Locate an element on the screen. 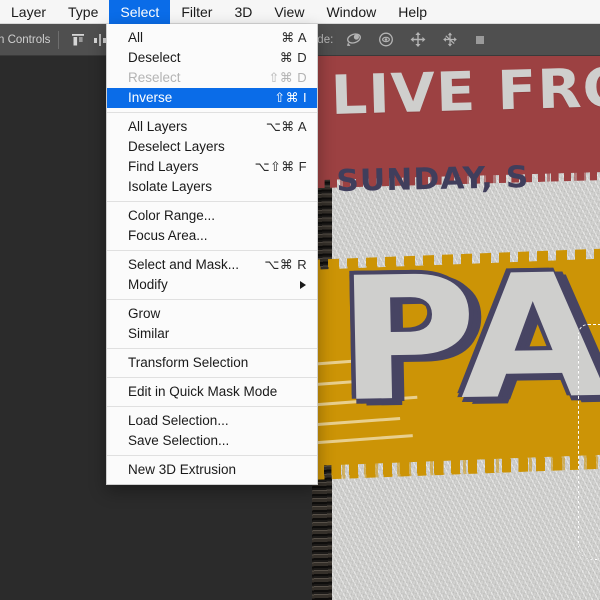 The image size is (600, 600). menubar-item-label: Select is located at coordinates (140, 12).